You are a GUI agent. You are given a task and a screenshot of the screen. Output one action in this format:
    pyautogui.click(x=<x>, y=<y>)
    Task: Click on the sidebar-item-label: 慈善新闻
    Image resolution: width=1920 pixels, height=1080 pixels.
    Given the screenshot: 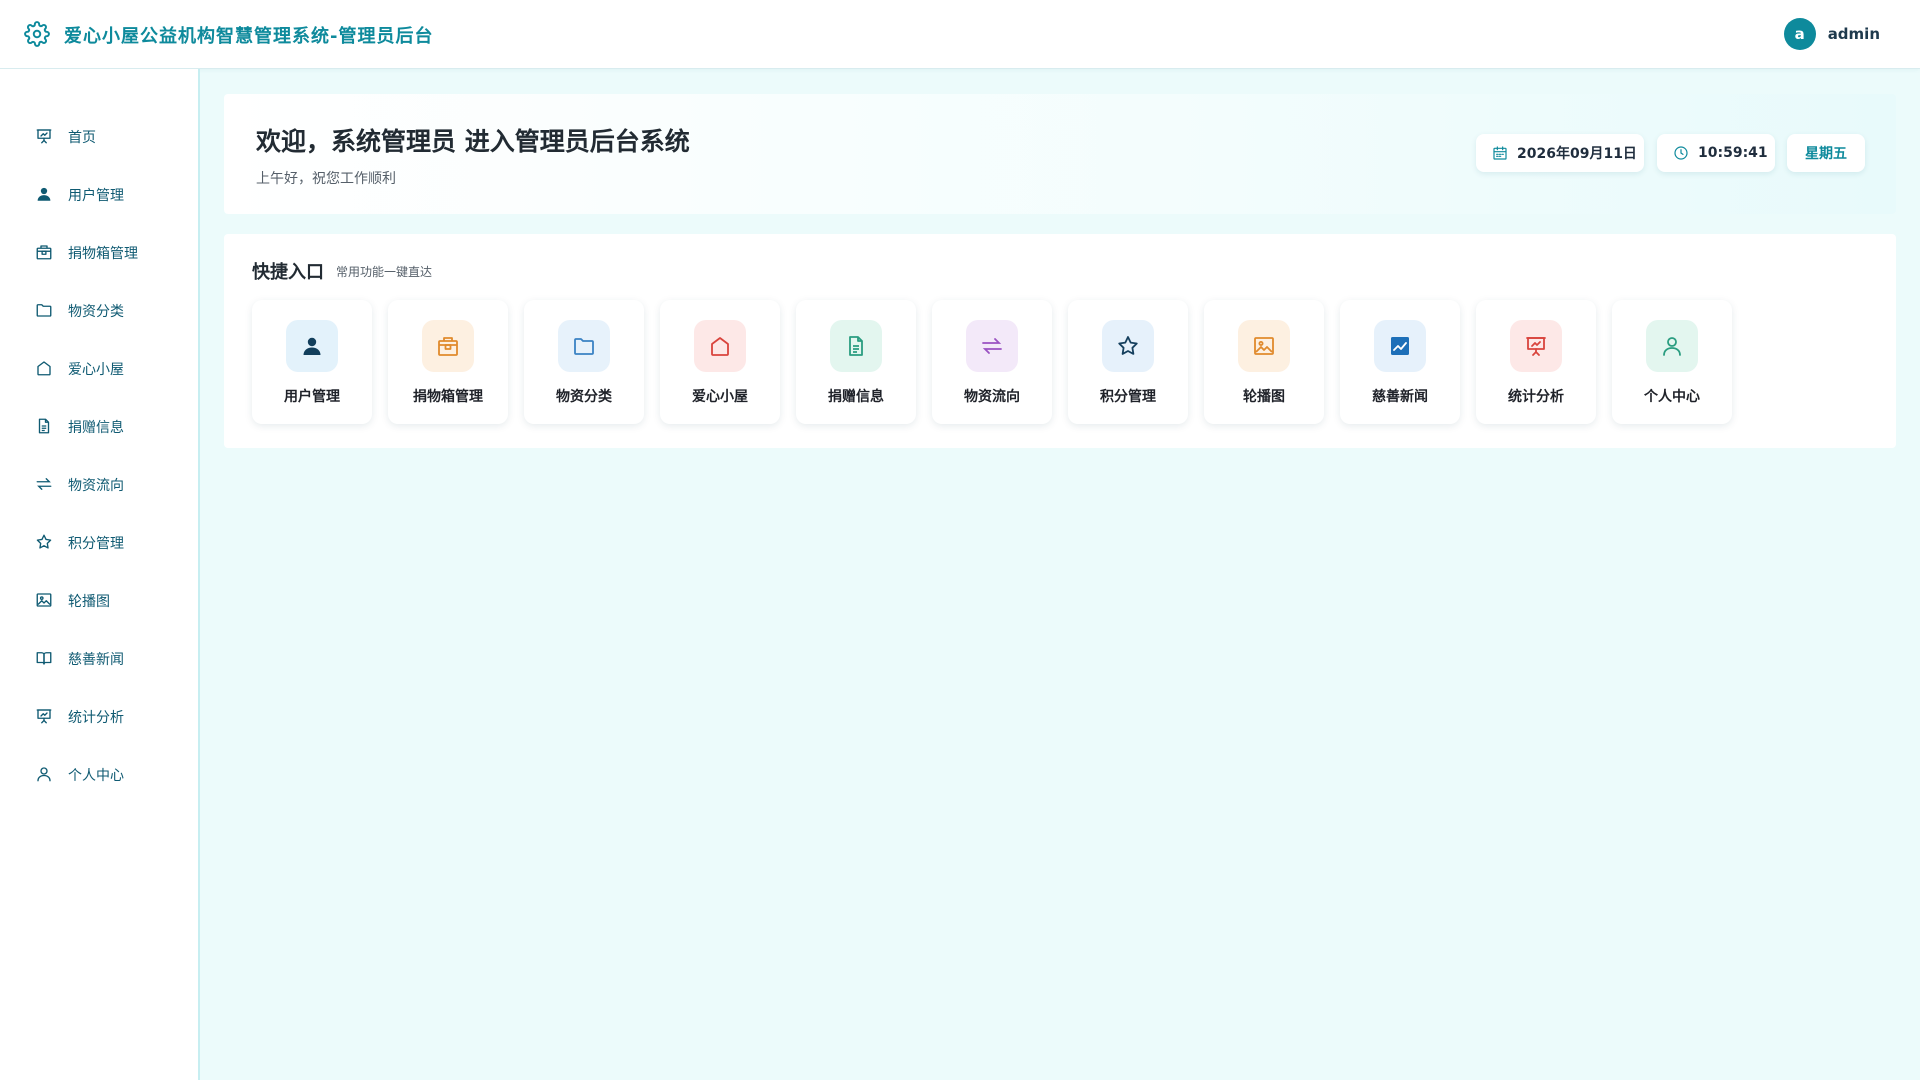 What is the action you would take?
    pyautogui.click(x=96, y=660)
    